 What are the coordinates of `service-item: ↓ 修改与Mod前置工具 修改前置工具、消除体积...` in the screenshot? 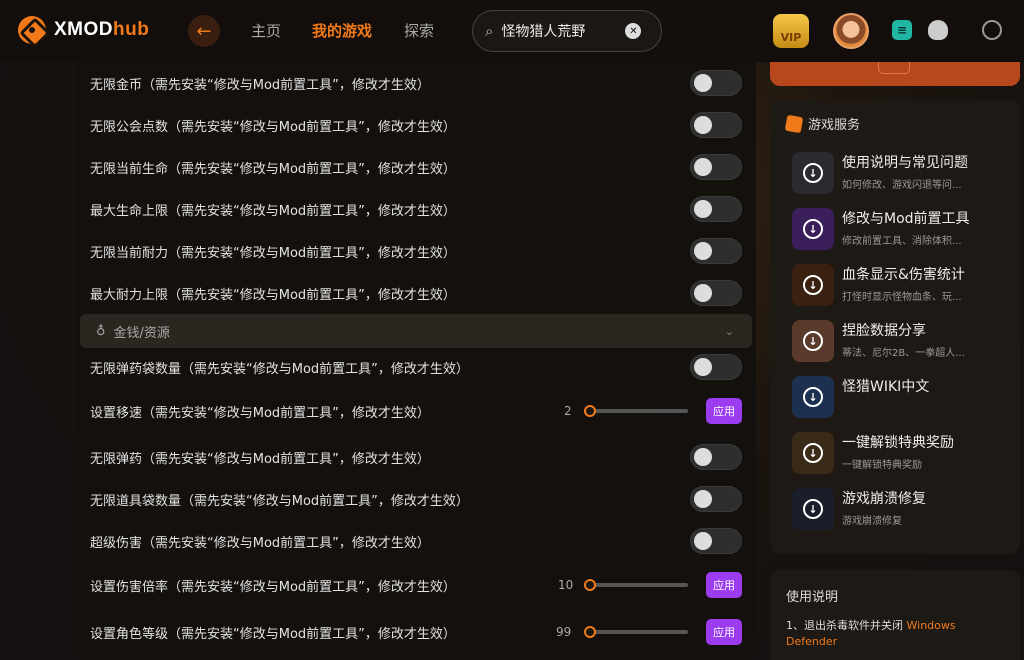 It's located at (902, 230).